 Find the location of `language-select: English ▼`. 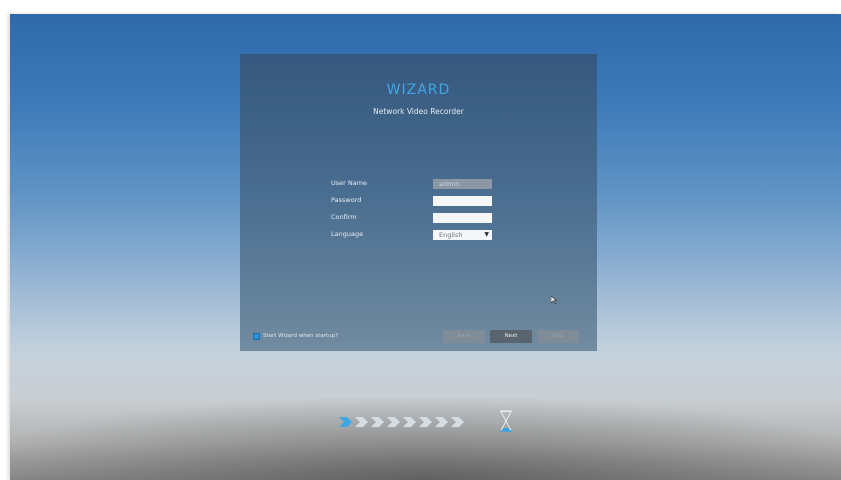

language-select: English ▼ is located at coordinates (462, 235).